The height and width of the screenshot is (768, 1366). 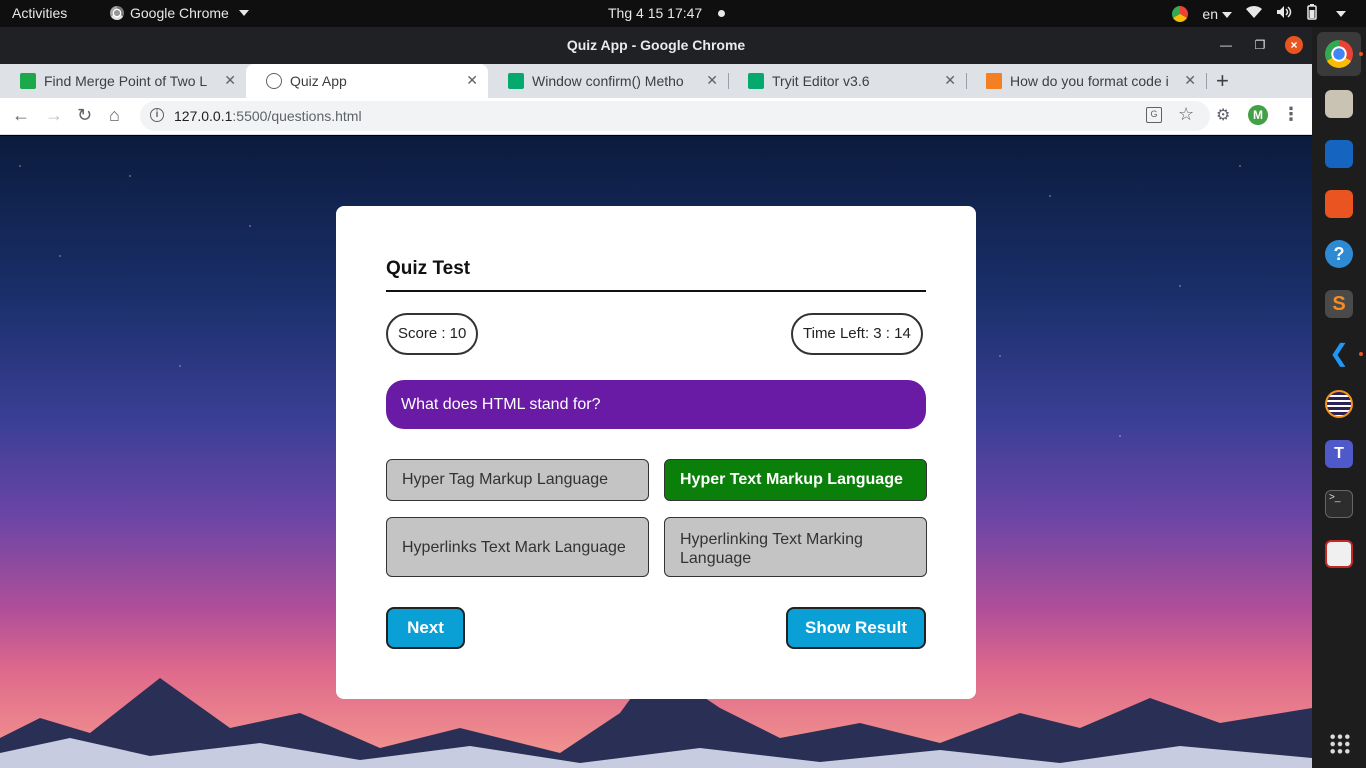 What do you see at coordinates (84, 115) in the screenshot?
I see `reload-button: ↻` at bounding box center [84, 115].